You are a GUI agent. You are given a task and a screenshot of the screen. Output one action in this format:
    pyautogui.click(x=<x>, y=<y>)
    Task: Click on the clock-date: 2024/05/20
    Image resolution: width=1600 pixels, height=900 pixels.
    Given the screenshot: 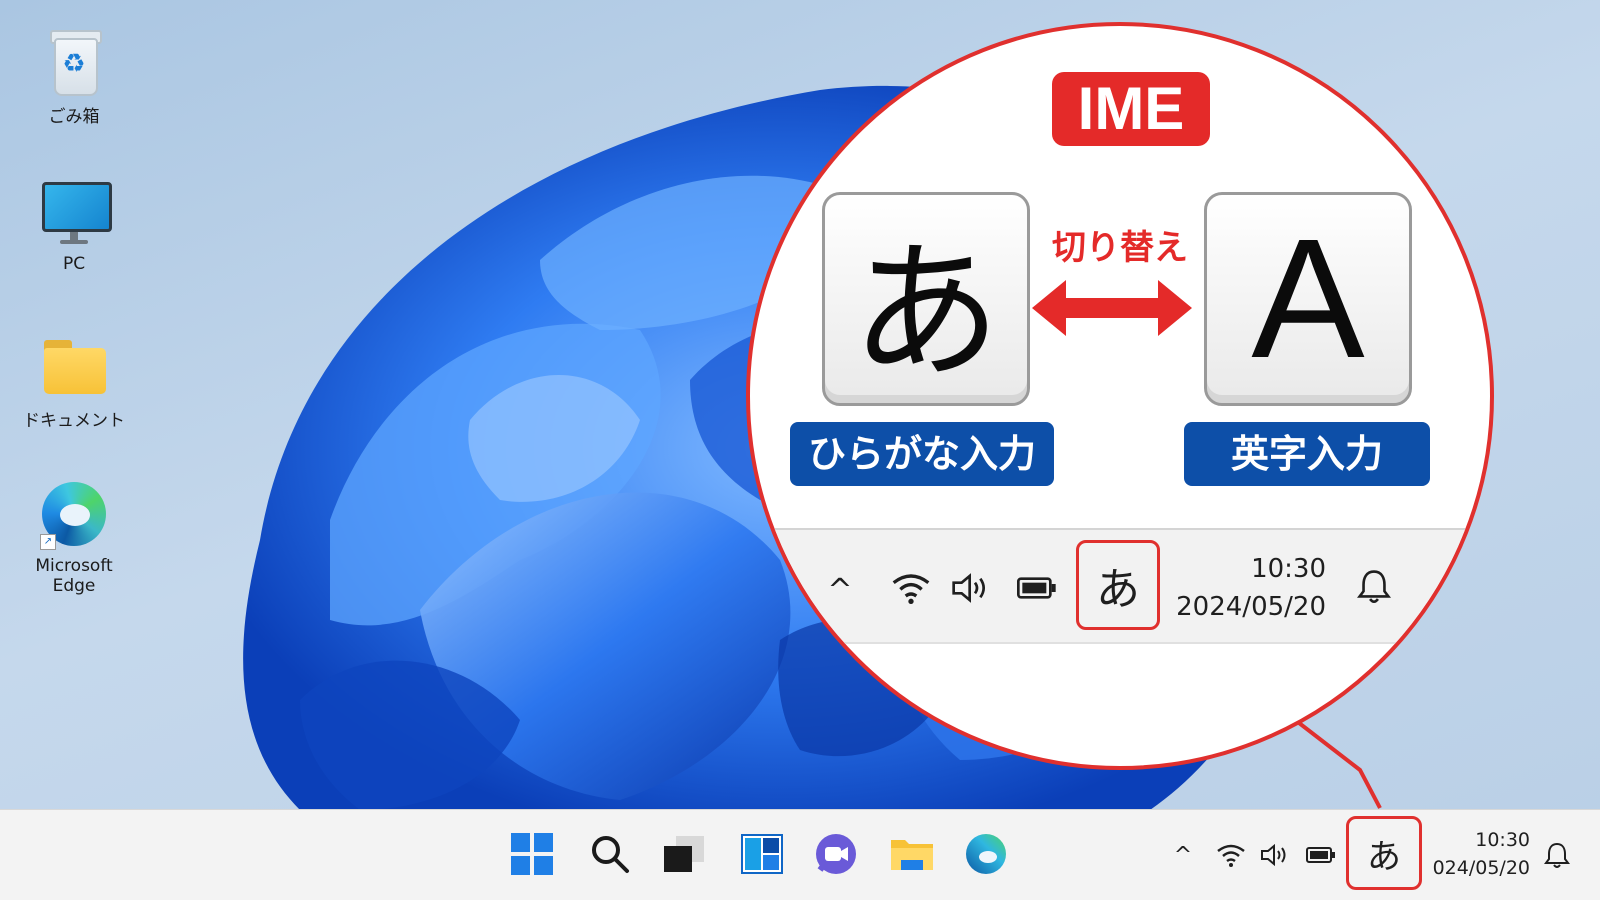 What is the action you would take?
    pyautogui.click(x=1251, y=607)
    